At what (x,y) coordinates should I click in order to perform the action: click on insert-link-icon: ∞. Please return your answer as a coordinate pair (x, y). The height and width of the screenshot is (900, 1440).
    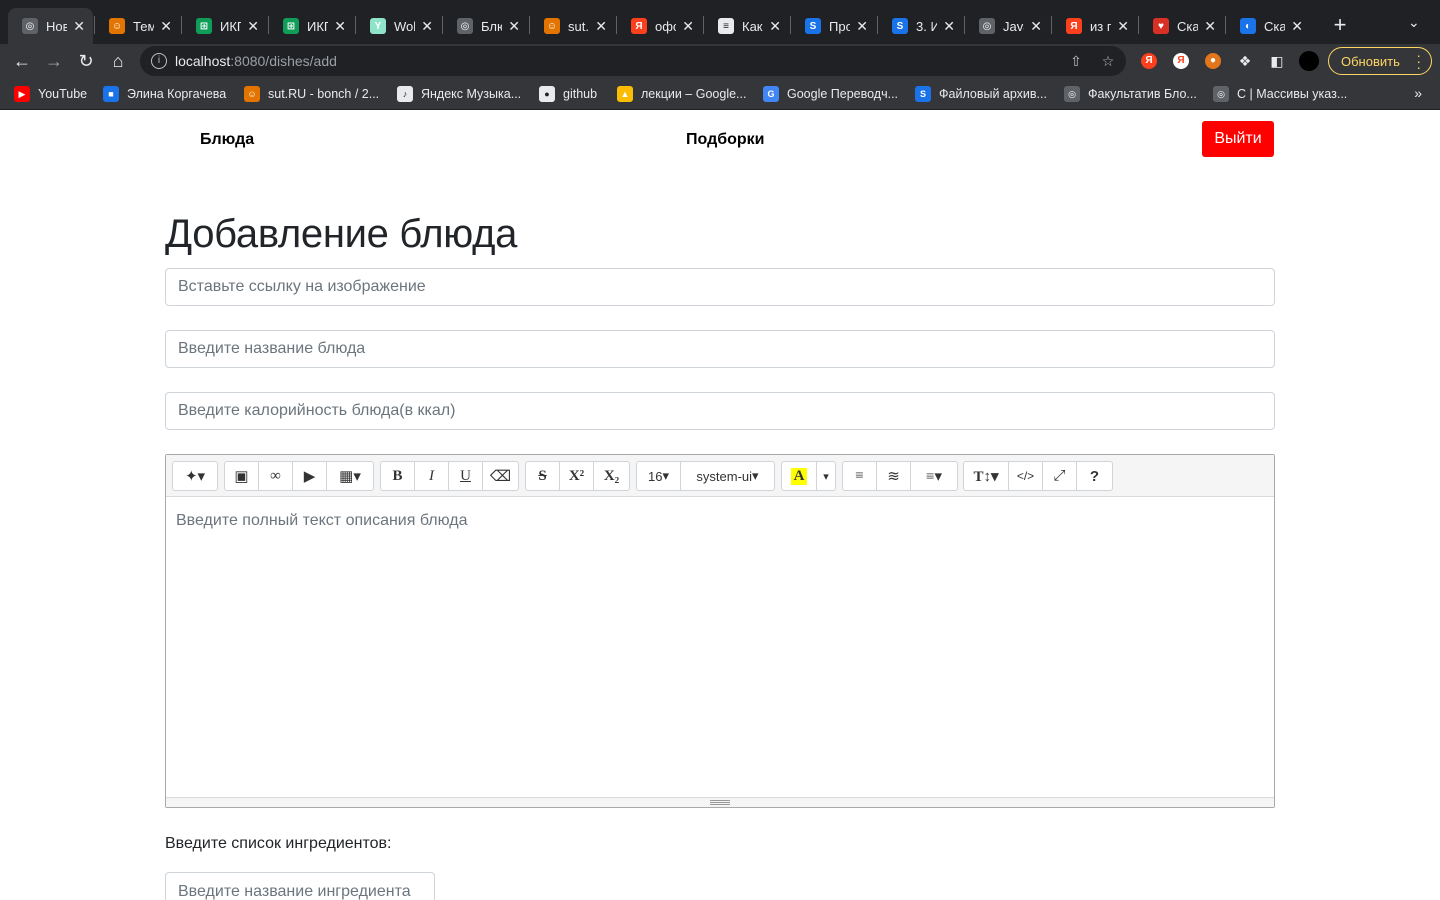
    Looking at the image, I should click on (275, 476).